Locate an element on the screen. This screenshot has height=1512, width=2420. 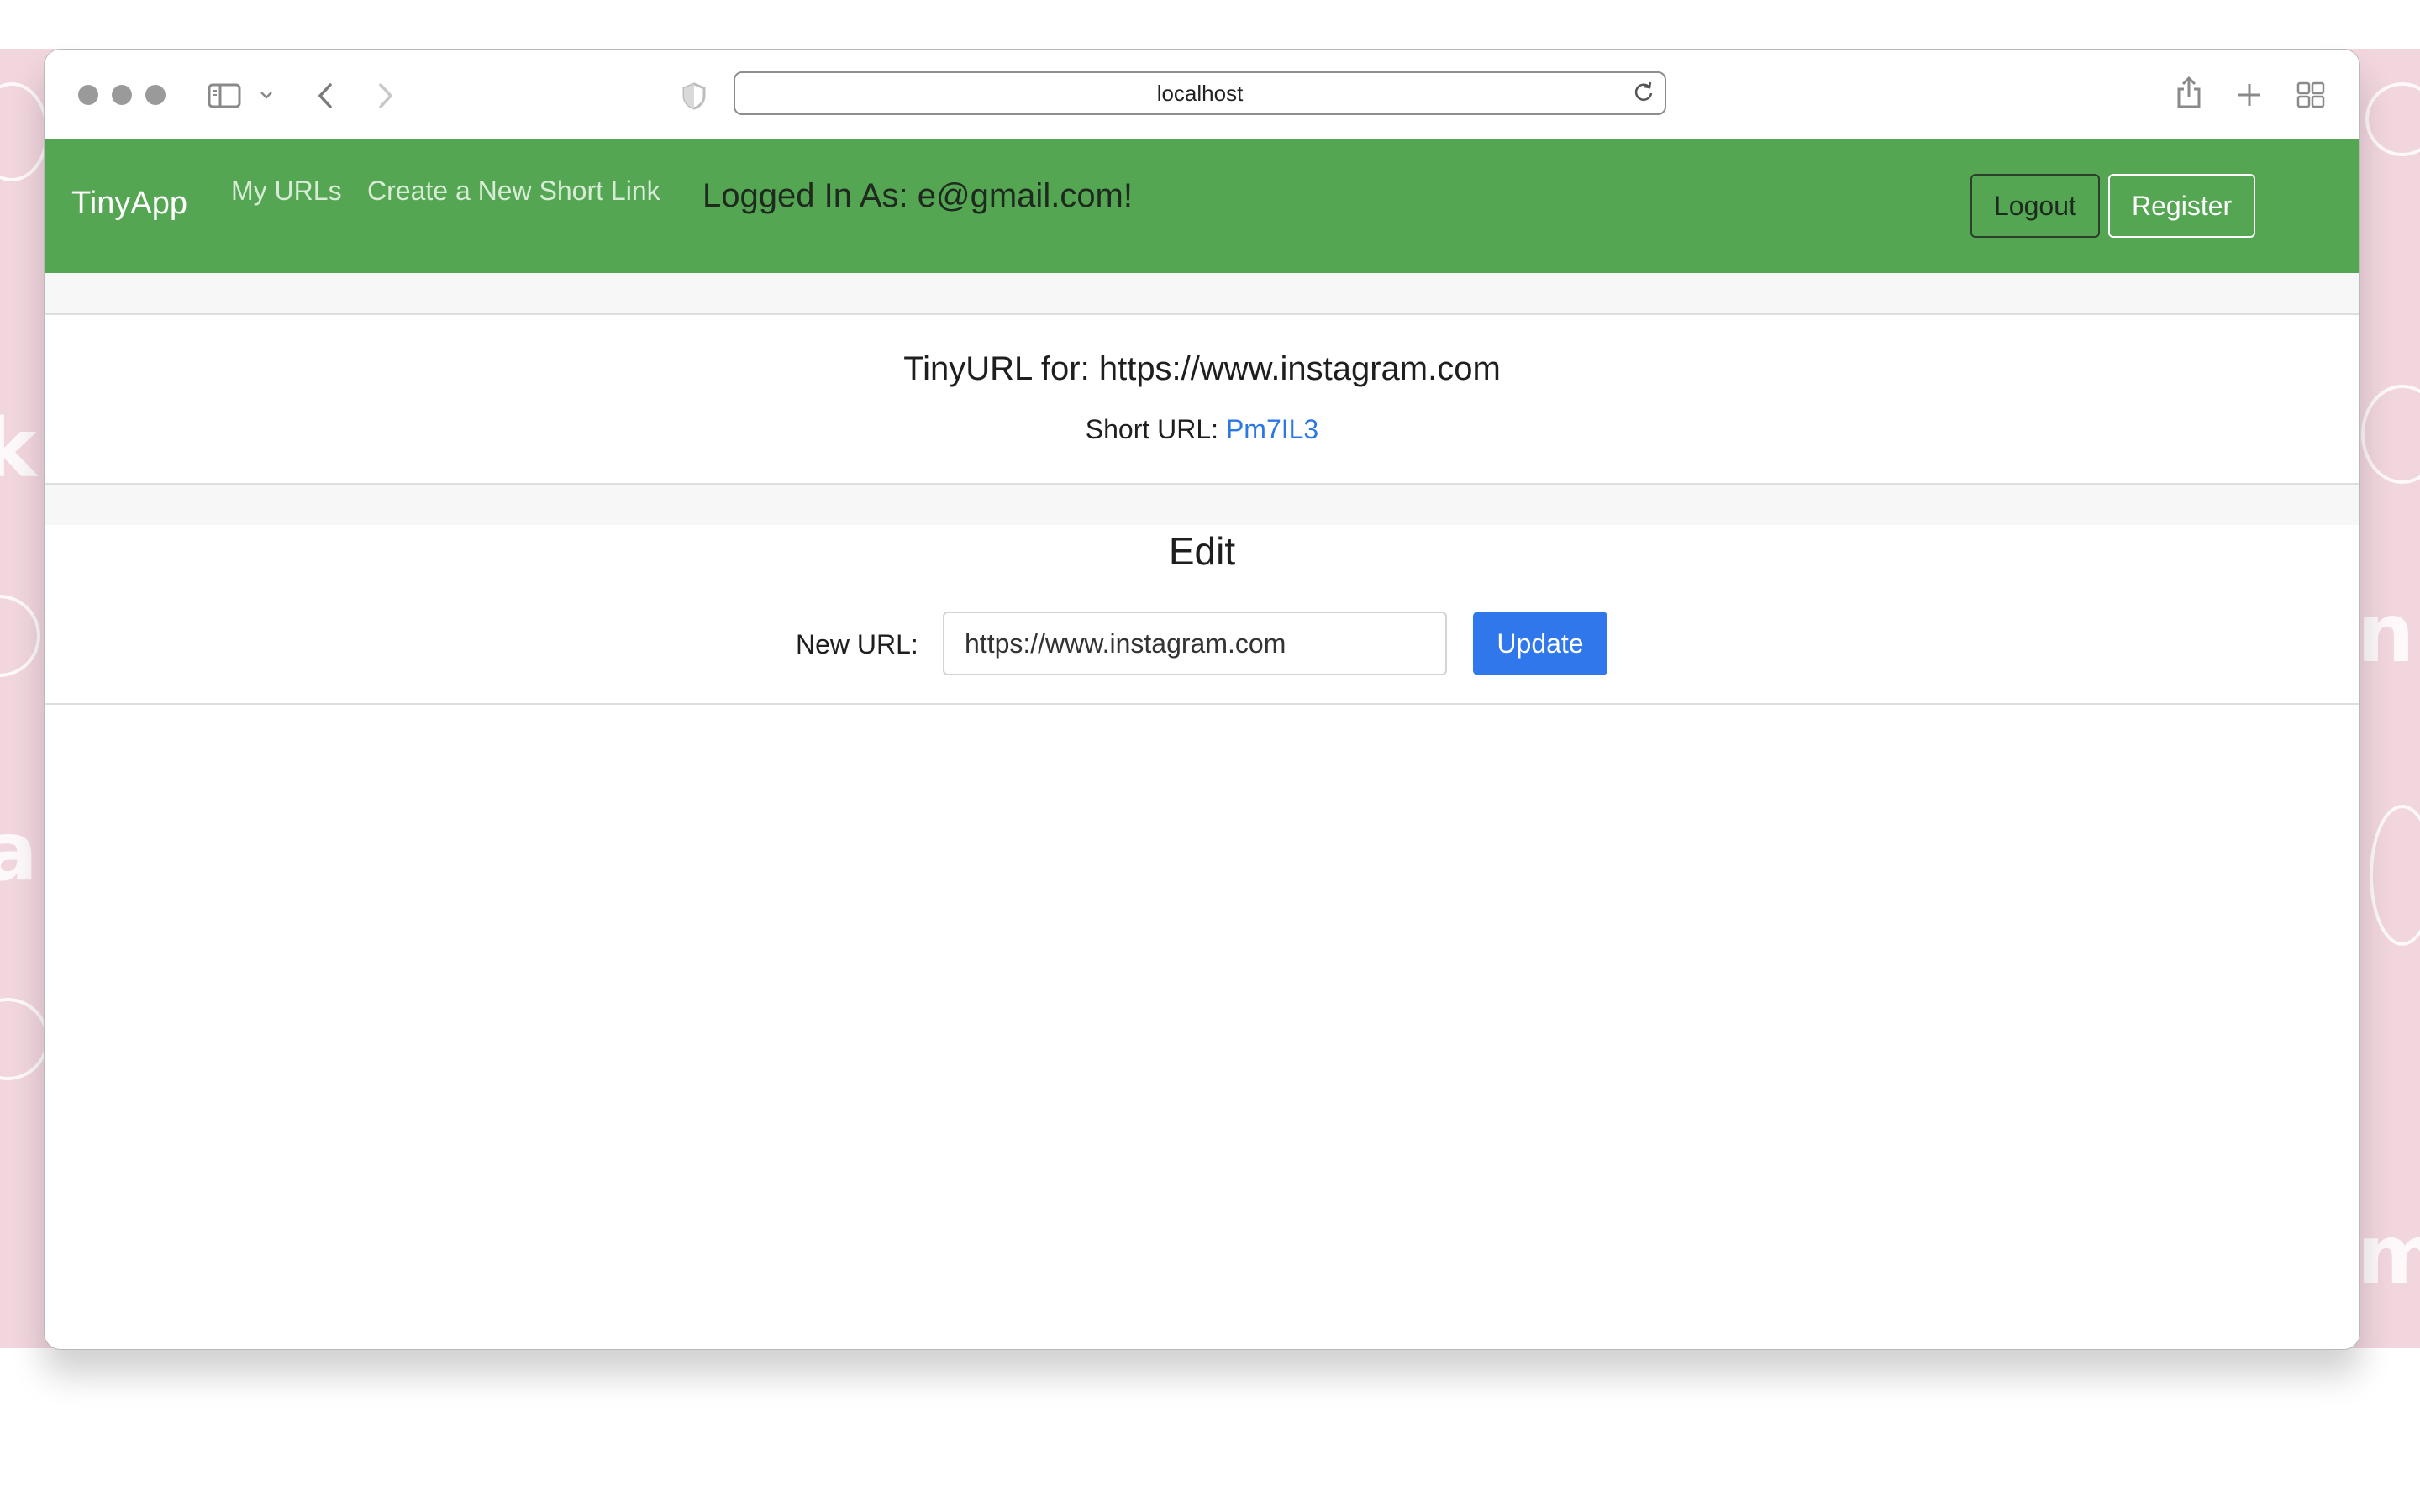
sidebar-icon is located at coordinates (225, 95).